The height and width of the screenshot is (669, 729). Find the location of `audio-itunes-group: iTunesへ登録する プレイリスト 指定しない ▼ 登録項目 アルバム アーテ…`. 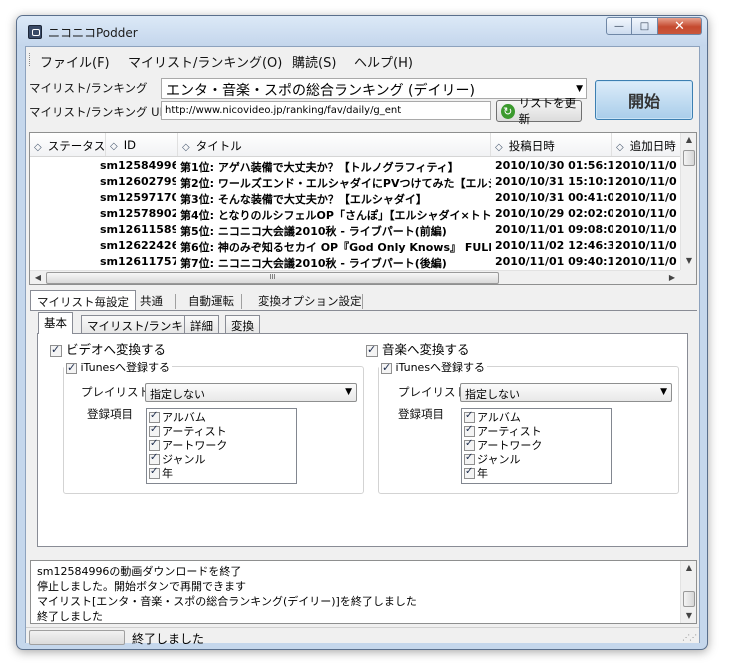

audio-itunes-group: iTunesへ登録する プレイリスト 指定しない ▼ 登録項目 アルバム アーテ… is located at coordinates (528, 426).